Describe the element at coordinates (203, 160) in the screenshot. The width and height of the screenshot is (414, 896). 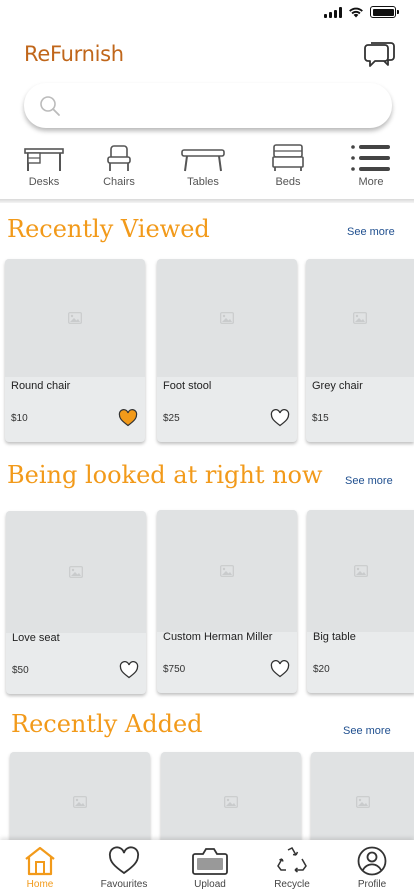
I see `table-icon` at that location.